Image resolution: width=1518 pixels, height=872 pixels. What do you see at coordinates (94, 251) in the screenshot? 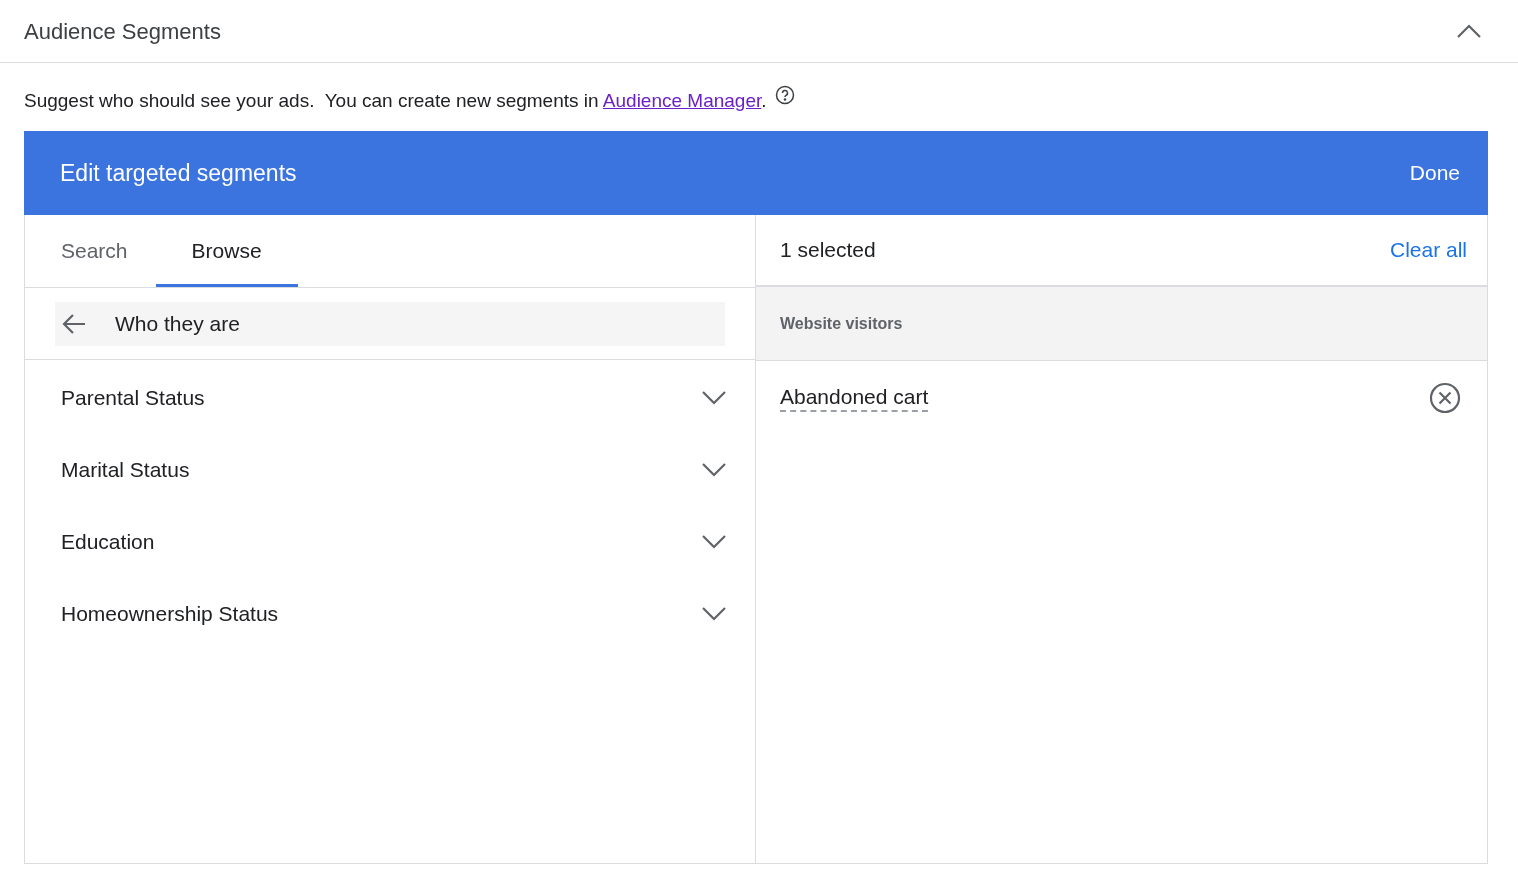
I see `tab: Search` at bounding box center [94, 251].